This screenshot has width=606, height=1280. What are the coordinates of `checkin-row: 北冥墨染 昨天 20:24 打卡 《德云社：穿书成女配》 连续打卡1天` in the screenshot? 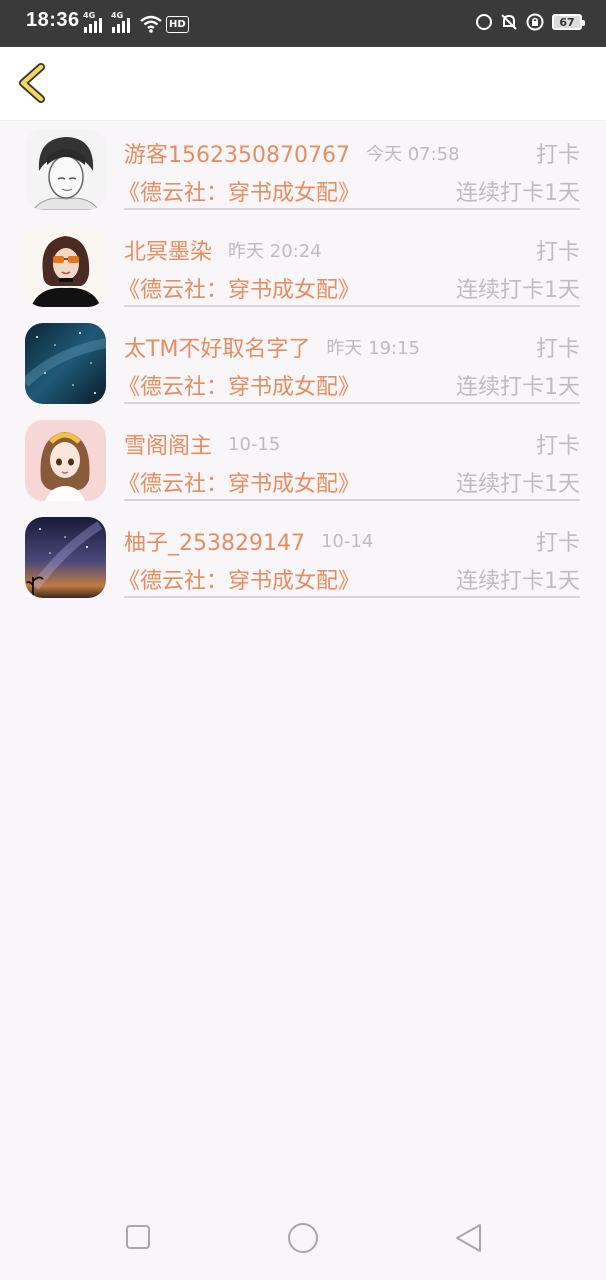 It's located at (303, 266).